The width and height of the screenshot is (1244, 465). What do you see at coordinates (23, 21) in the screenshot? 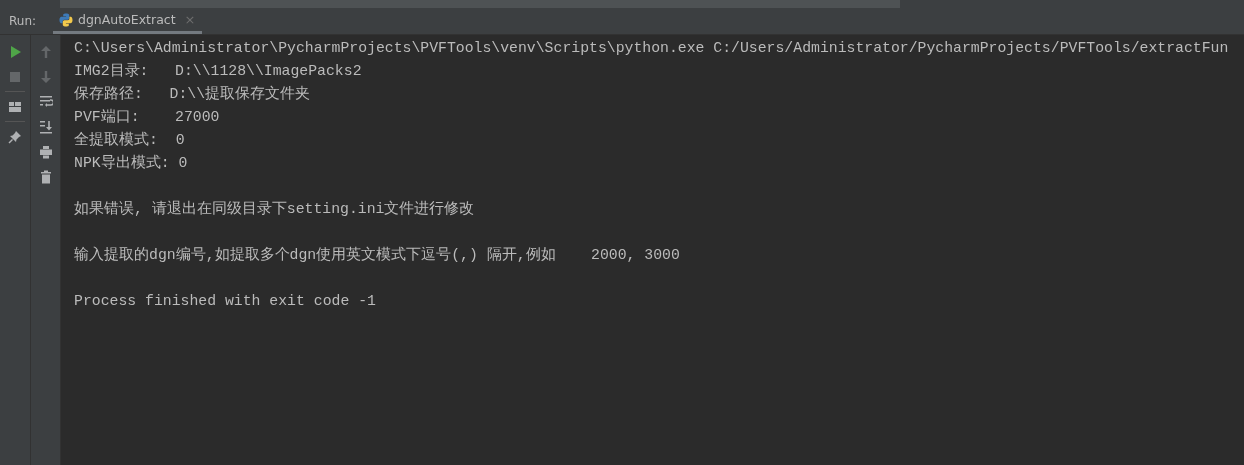
I see `run-label: Run:` at bounding box center [23, 21].